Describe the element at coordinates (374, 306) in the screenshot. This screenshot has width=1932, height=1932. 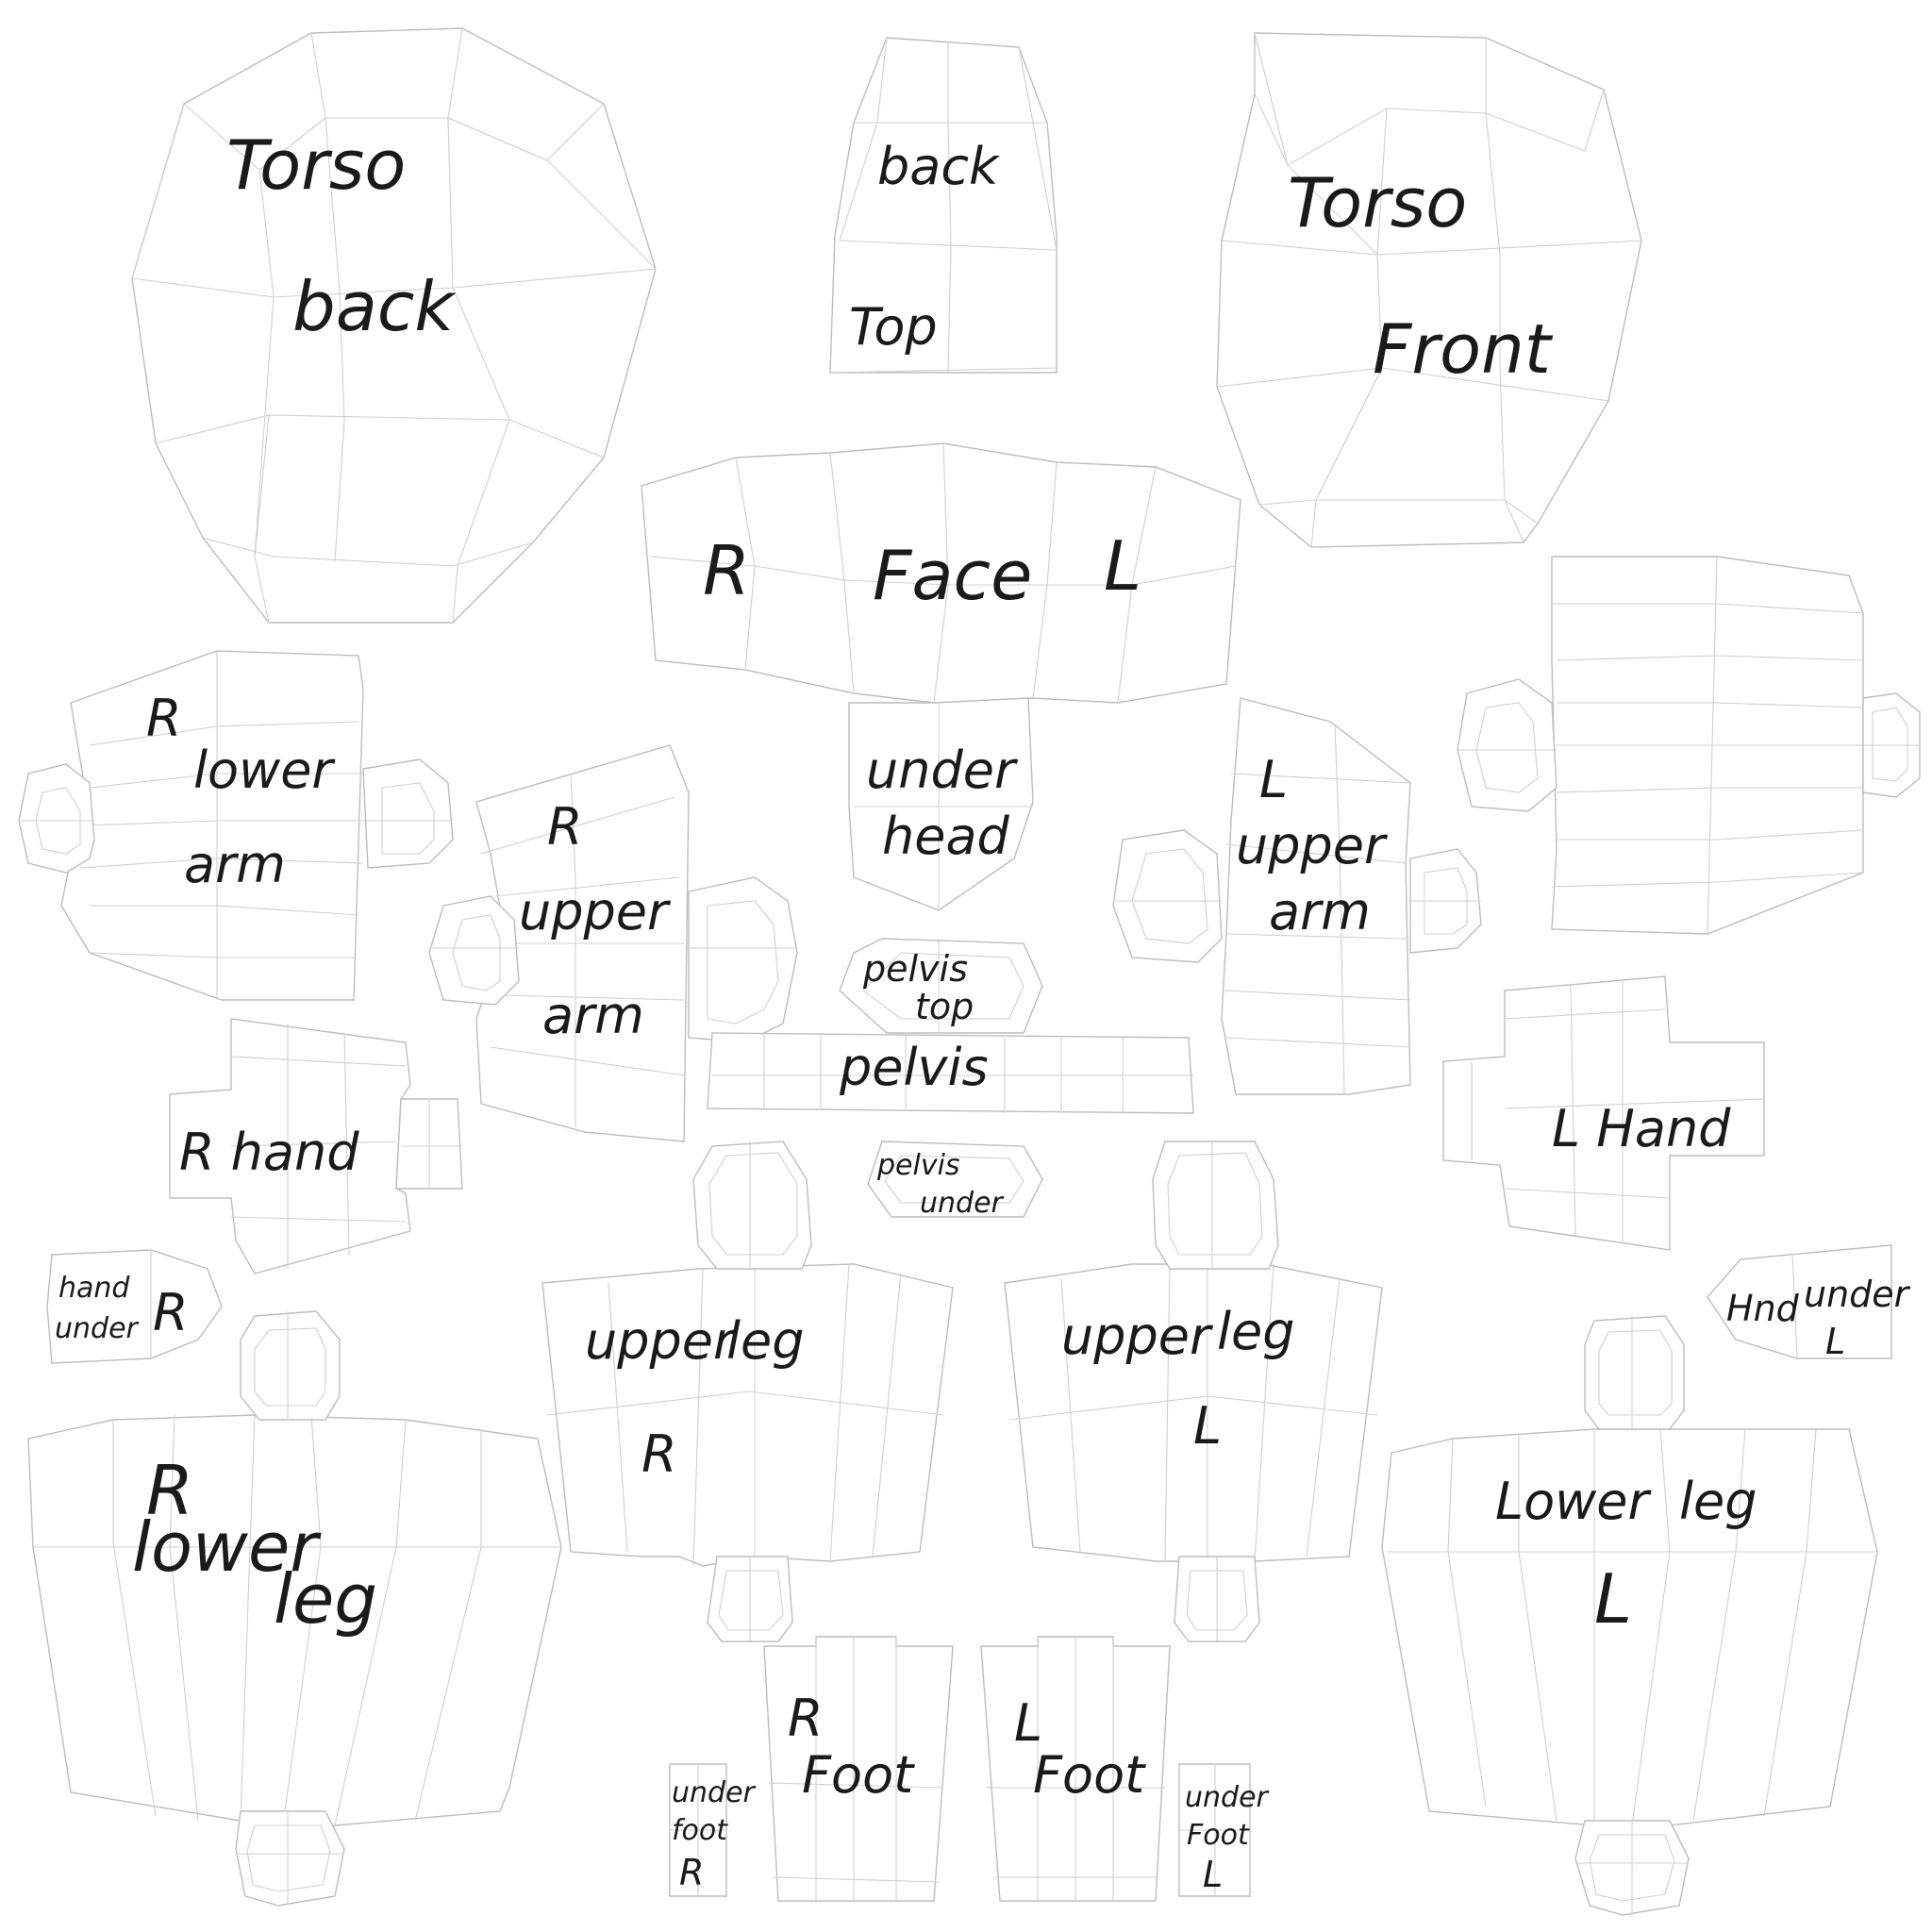
I see `torso-back-label-2: back` at that location.